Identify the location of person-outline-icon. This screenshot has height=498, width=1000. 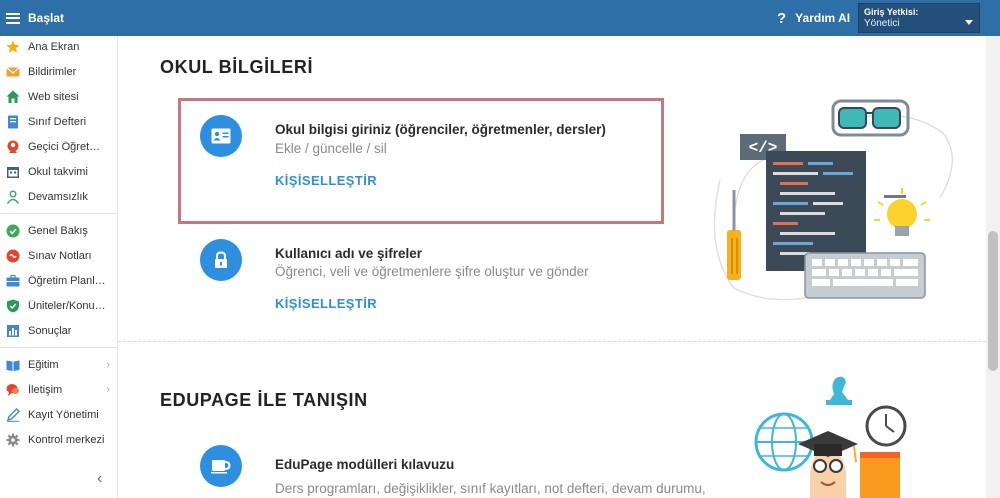
(13, 197).